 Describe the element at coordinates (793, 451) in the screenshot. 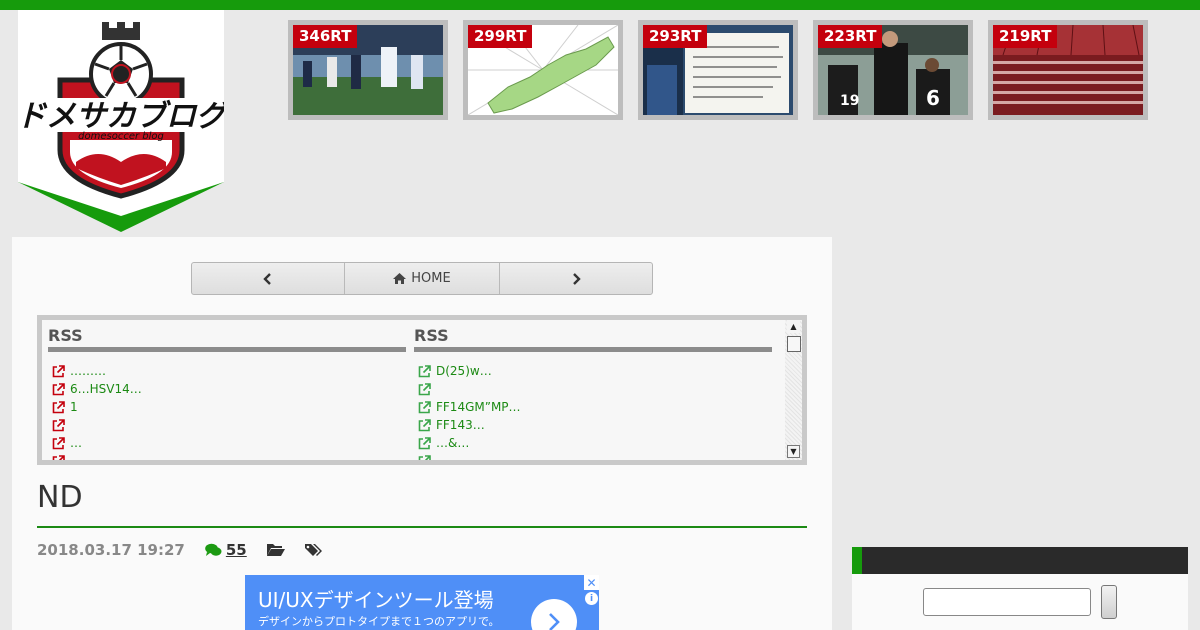

I see `scroll-down-arrow-icon: ▼` at that location.